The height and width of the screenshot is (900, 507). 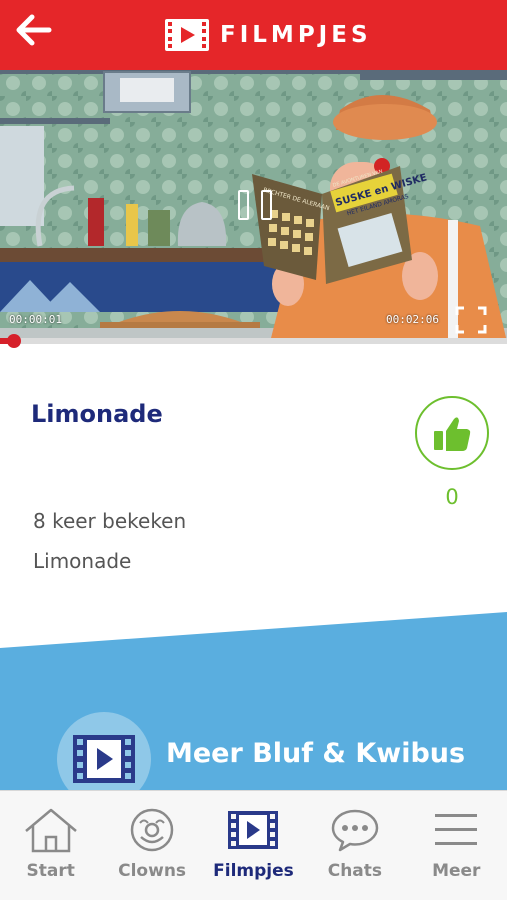 What do you see at coordinates (82, 561) in the screenshot?
I see `video-description: Limonade` at bounding box center [82, 561].